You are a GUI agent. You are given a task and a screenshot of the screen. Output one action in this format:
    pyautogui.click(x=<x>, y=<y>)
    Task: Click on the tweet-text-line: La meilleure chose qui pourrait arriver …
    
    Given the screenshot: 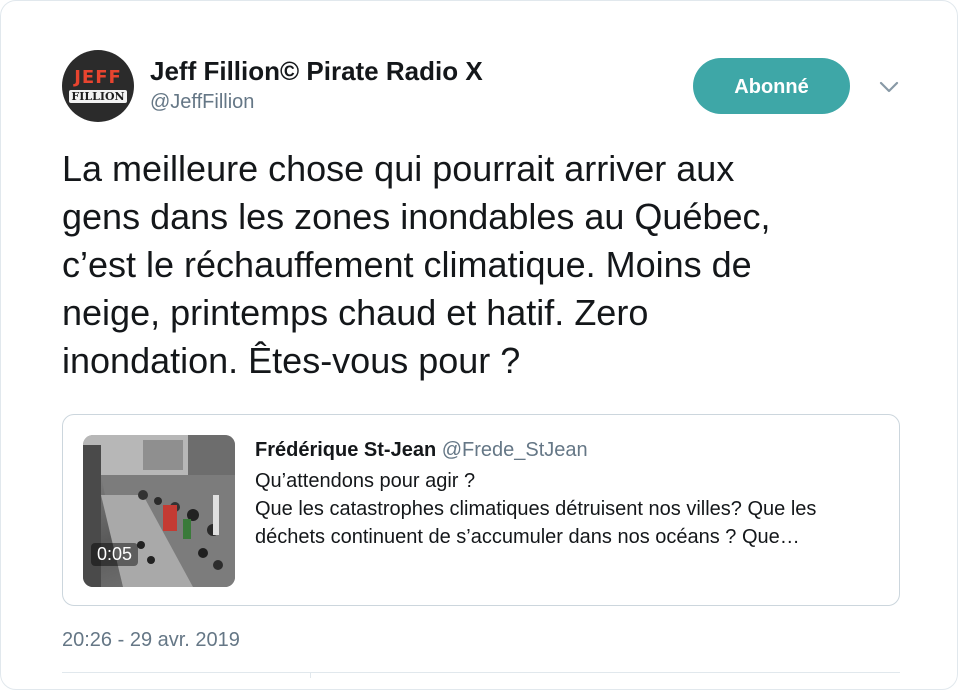 What is the action you would take?
    pyautogui.click(x=398, y=168)
    